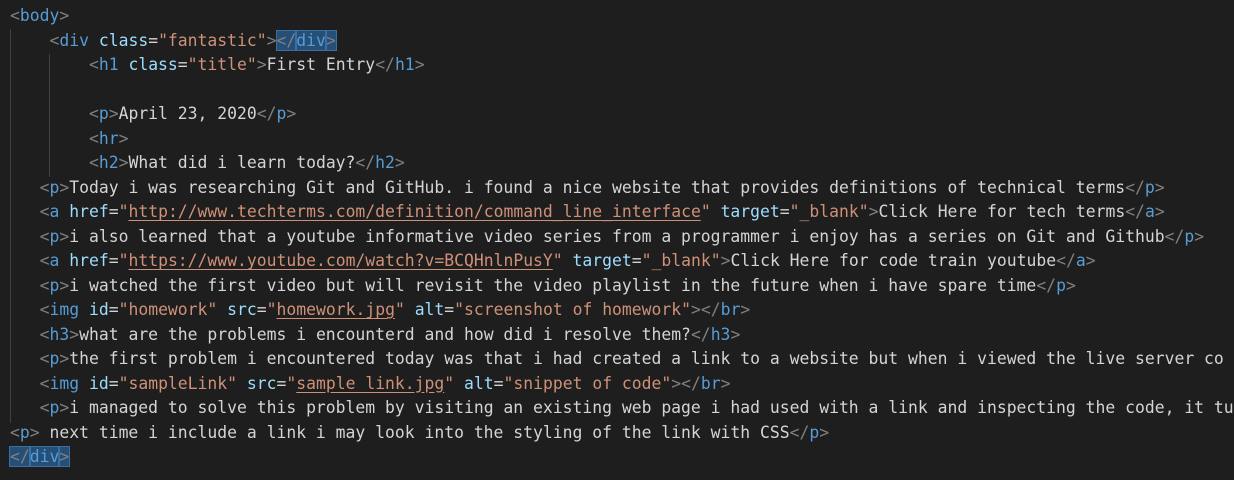  Describe the element at coordinates (217, 65) in the screenshot. I see `code-line: <h1 class="title">First Entry</h1>` at that location.